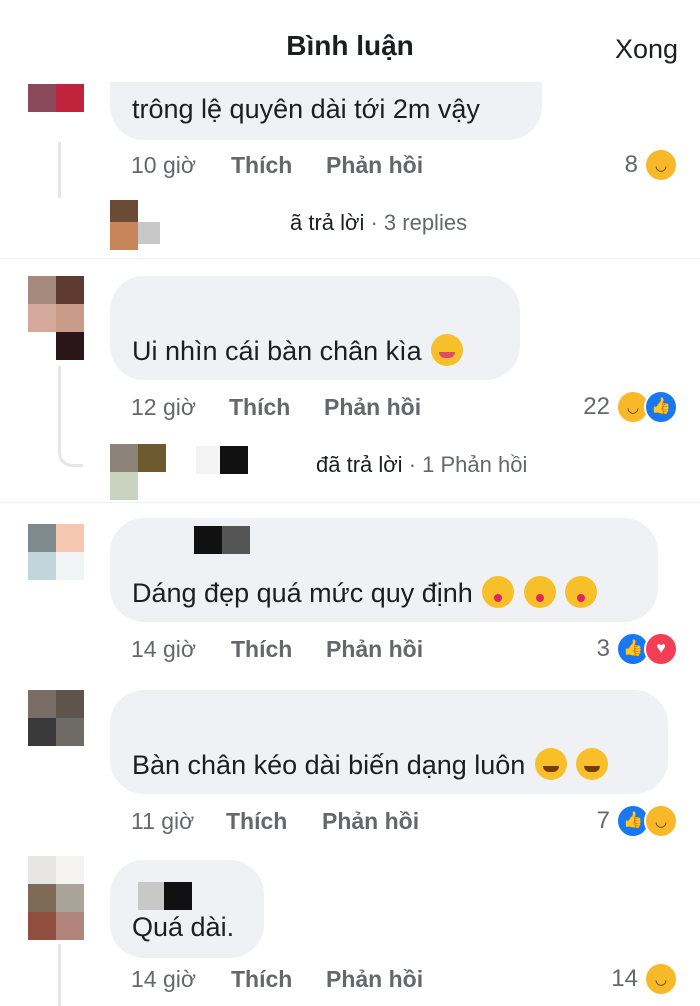 Image resolution: width=700 pixels, height=1006 pixels. I want to click on reaction-count: 22, so click(596, 406).